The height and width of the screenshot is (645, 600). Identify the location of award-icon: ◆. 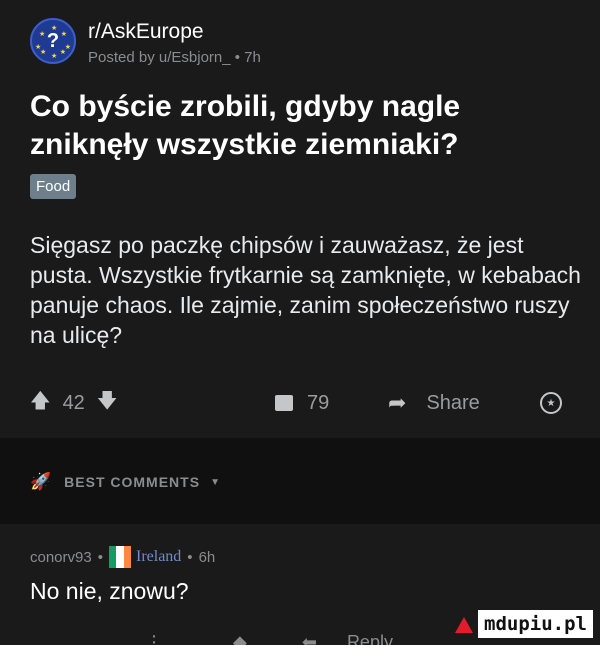
(240, 638).